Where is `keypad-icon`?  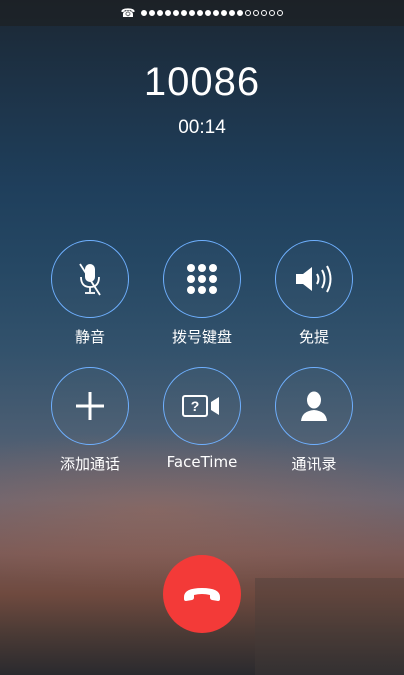 keypad-icon is located at coordinates (202, 279).